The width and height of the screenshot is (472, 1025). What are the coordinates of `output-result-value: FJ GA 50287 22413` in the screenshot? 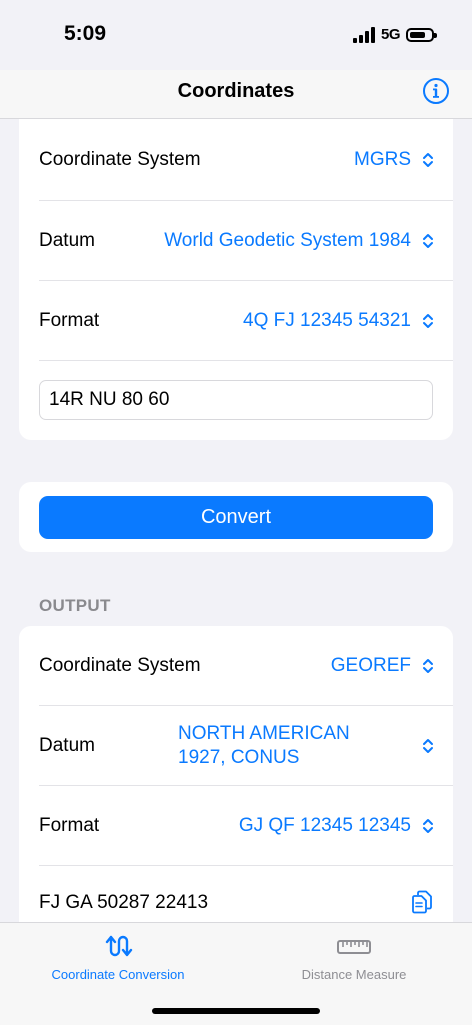 It's located at (124, 902).